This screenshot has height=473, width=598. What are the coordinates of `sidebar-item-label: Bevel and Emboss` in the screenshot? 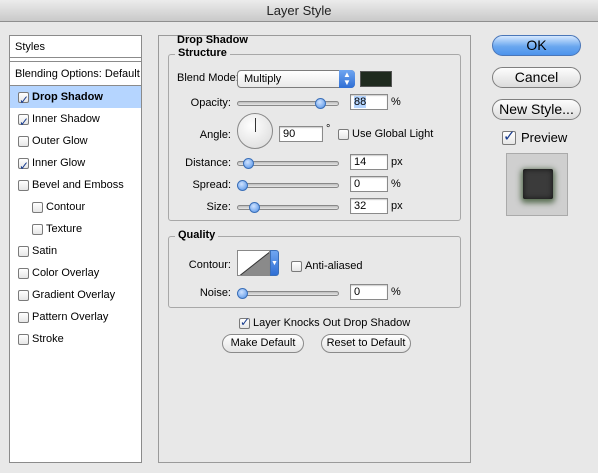 It's located at (78, 185).